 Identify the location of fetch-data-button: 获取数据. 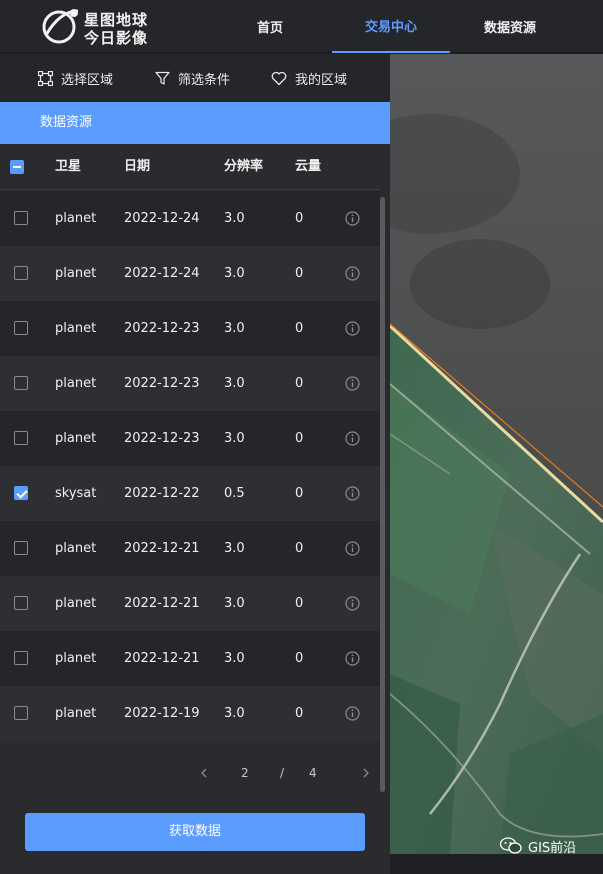
(195, 832).